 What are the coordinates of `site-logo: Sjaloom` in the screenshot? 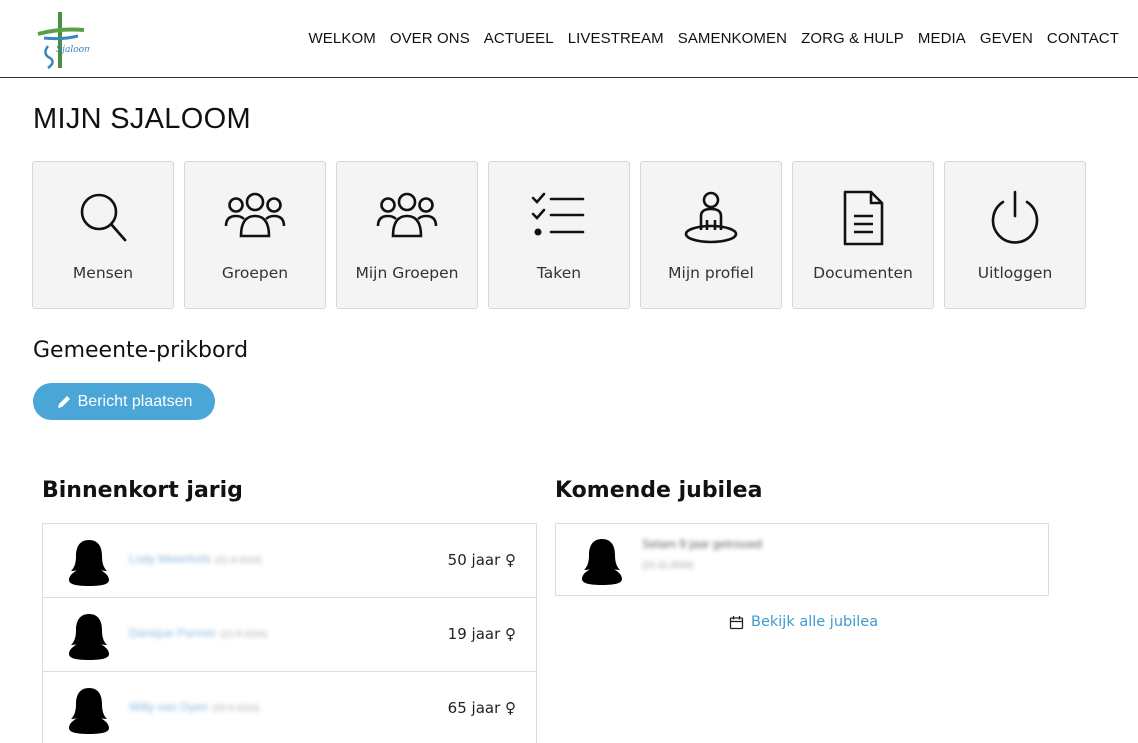 It's located at (63, 41).